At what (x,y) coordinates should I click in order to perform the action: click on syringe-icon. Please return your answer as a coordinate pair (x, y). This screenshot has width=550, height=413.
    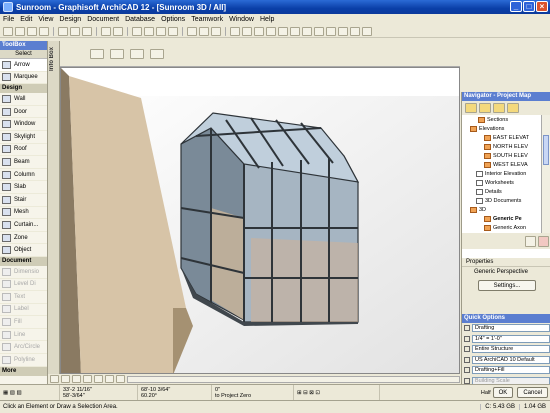
    Looking at the image, I should click on (161, 31).